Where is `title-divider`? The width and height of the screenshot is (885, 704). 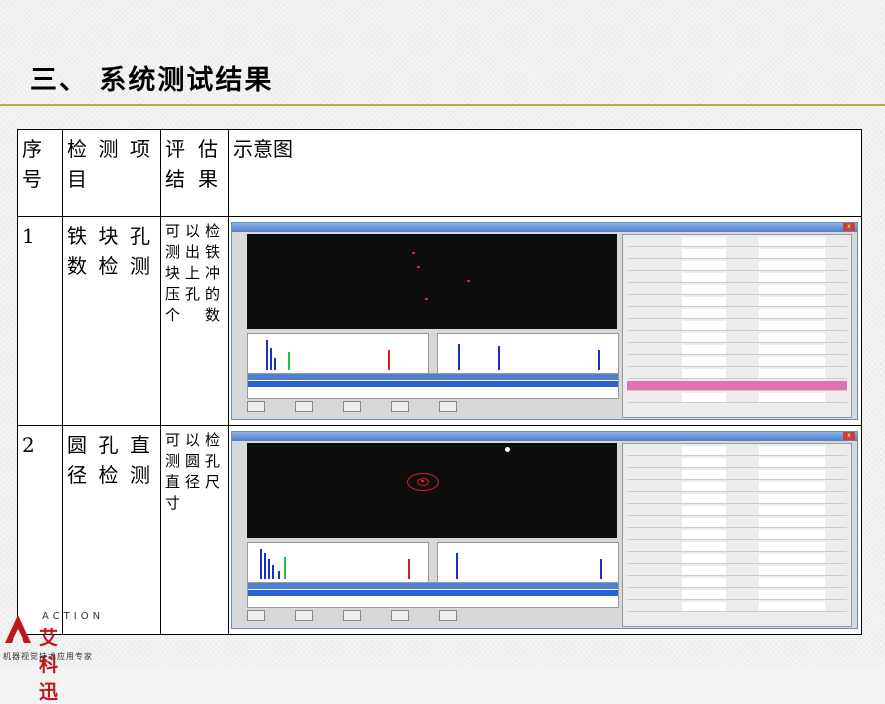
title-divider is located at coordinates (442, 105).